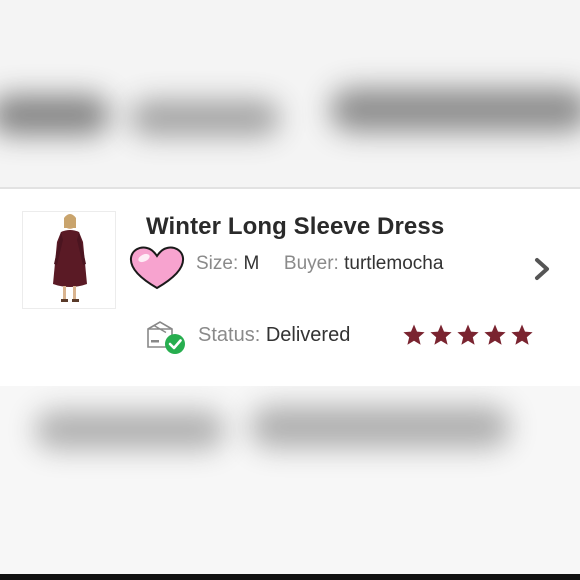 This screenshot has width=580, height=580. Describe the element at coordinates (229, 335) in the screenshot. I see `status-label: Status:` at that location.